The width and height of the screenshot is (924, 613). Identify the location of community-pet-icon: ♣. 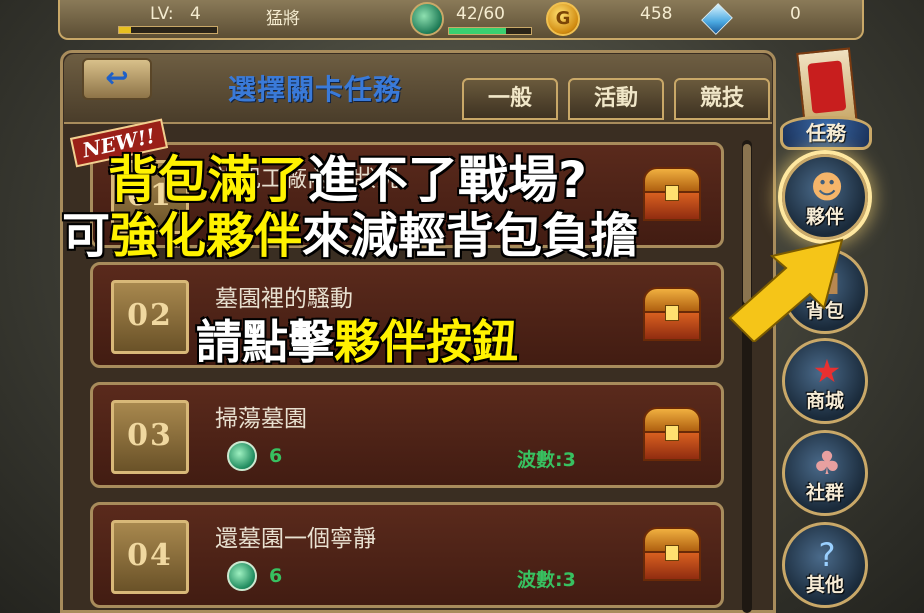
(827, 463).